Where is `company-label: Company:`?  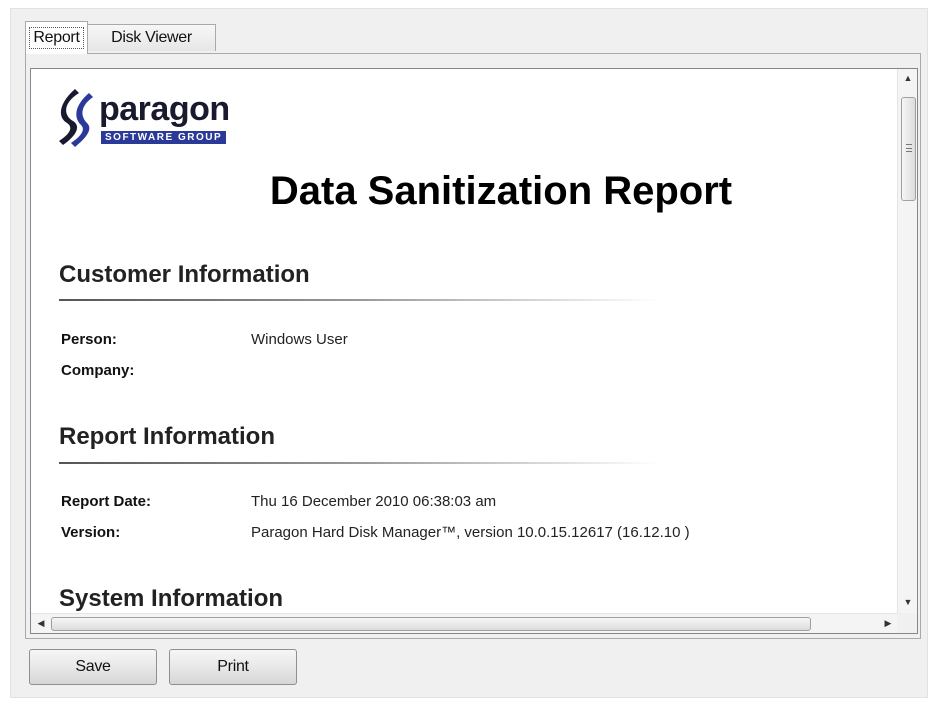
company-label: Company: is located at coordinates (98, 370).